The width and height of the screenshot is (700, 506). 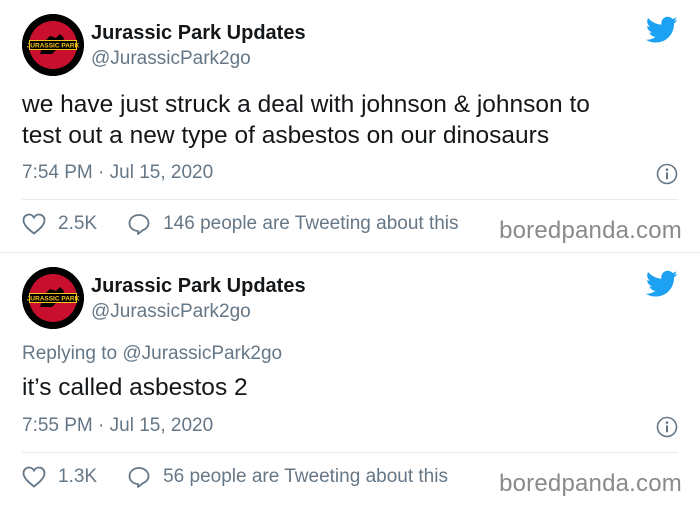 I want to click on tweet-text: it’s called asbestos 2, so click(x=352, y=387).